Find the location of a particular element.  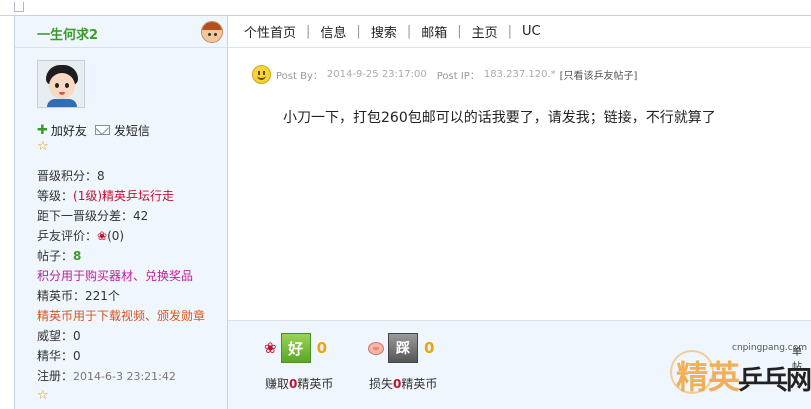

rate-bad: 踩 0 is located at coordinates (401, 348).